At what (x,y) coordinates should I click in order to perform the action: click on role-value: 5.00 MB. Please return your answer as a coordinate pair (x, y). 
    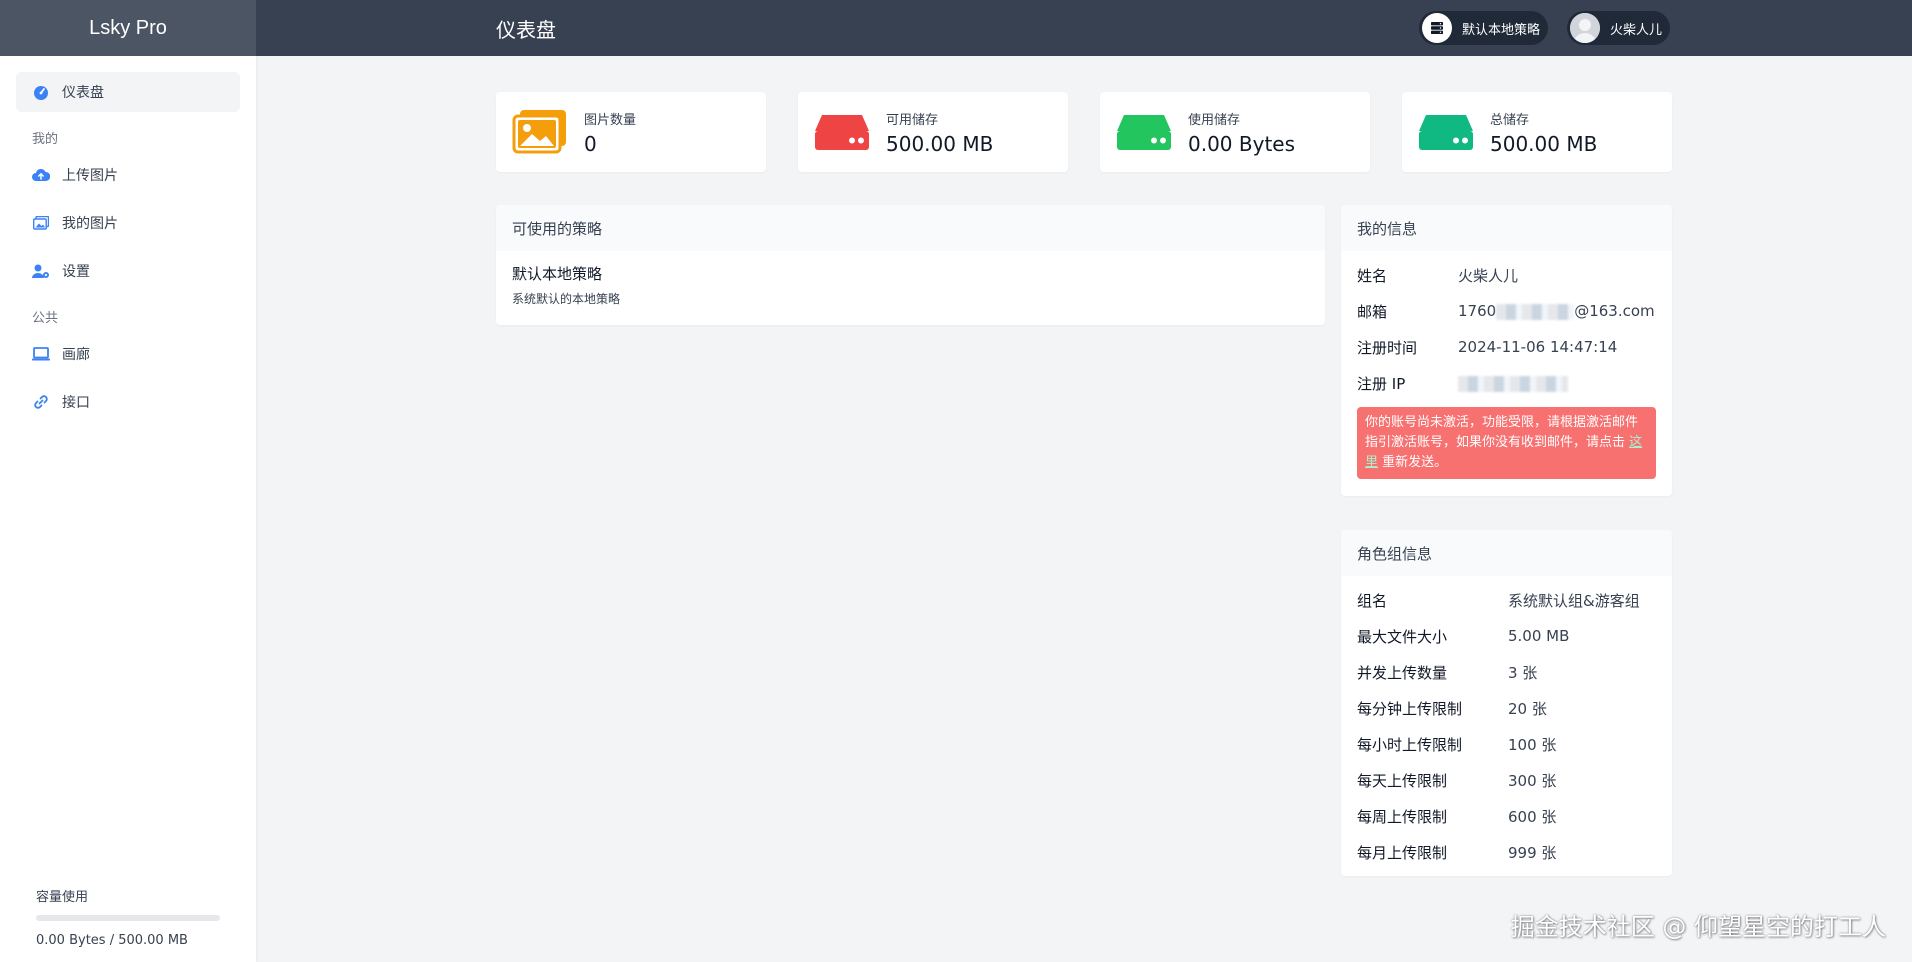
    Looking at the image, I should click on (1539, 636).